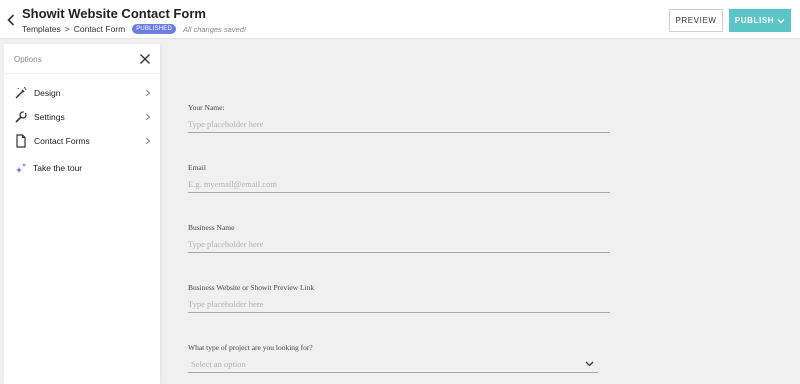  I want to click on wrench-icon, so click(21, 116).